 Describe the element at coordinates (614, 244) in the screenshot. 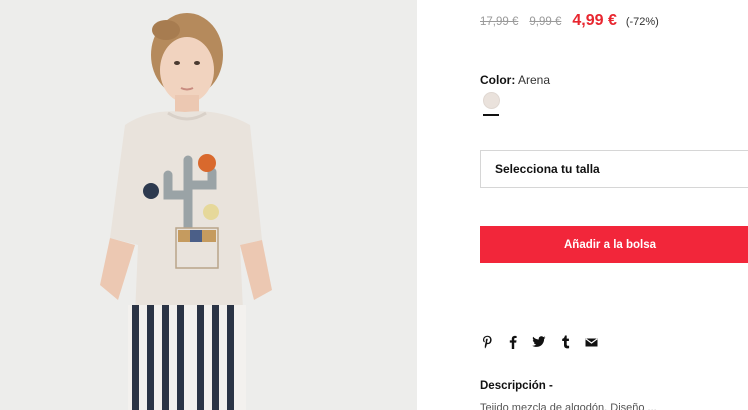

I see `add-to-bag-button: Añadir a la bolsa` at that location.